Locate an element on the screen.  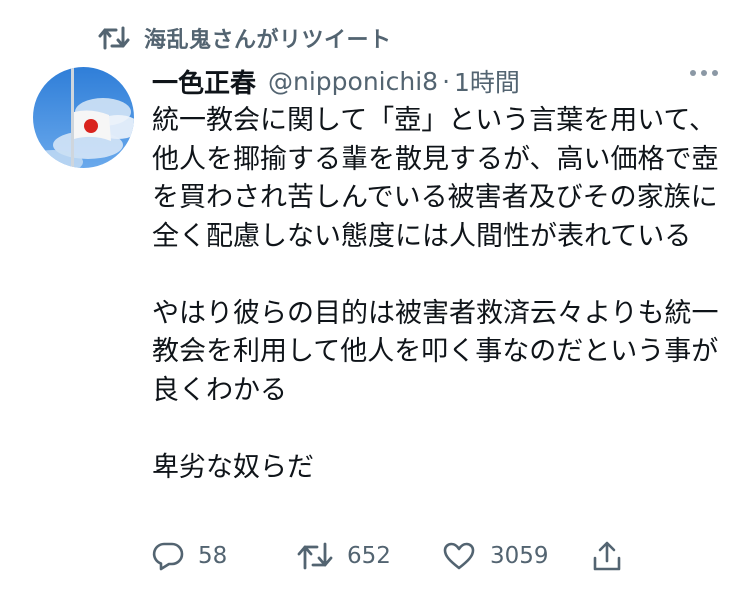
heart-icon is located at coordinates (459, 556).